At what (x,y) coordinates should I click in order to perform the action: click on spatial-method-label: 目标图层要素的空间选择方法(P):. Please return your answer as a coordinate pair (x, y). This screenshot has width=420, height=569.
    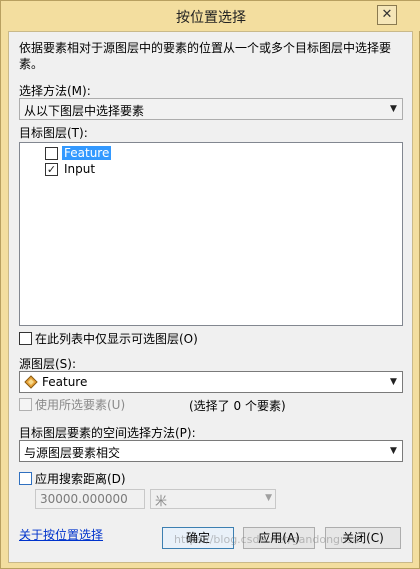
    Looking at the image, I should click on (107, 433).